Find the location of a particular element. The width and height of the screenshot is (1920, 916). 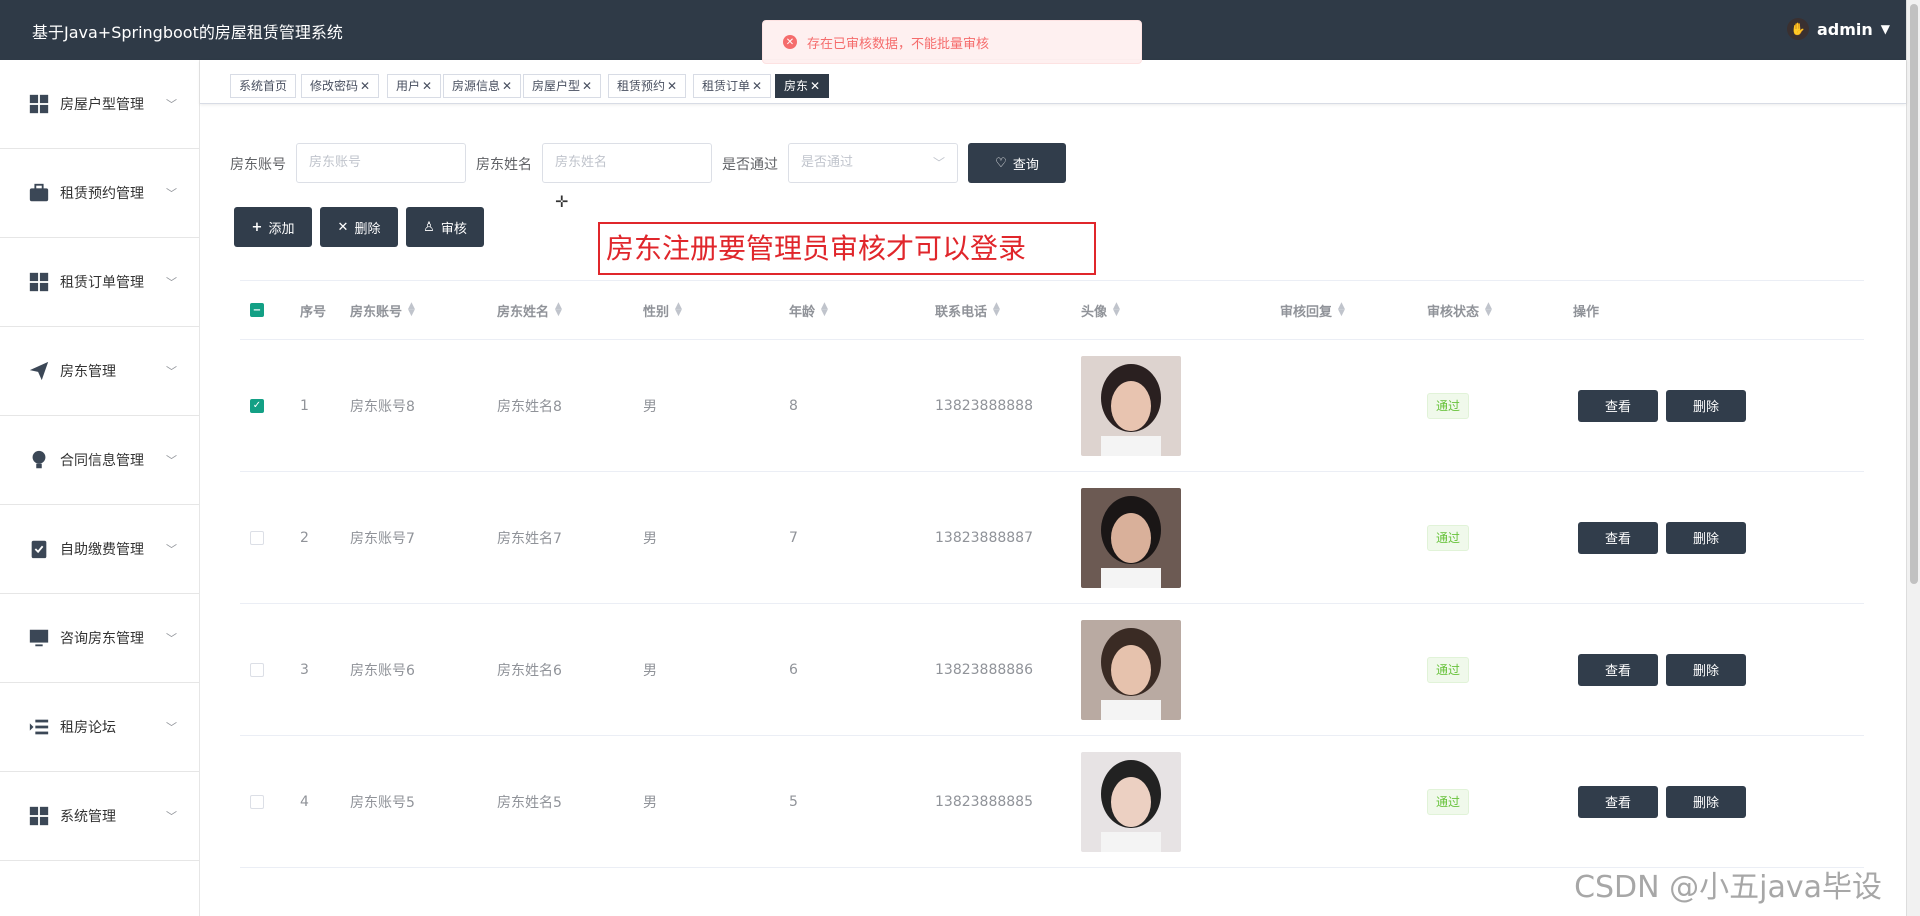

sidebar-item: 租赁预约管理 ﹀ is located at coordinates (99, 193).